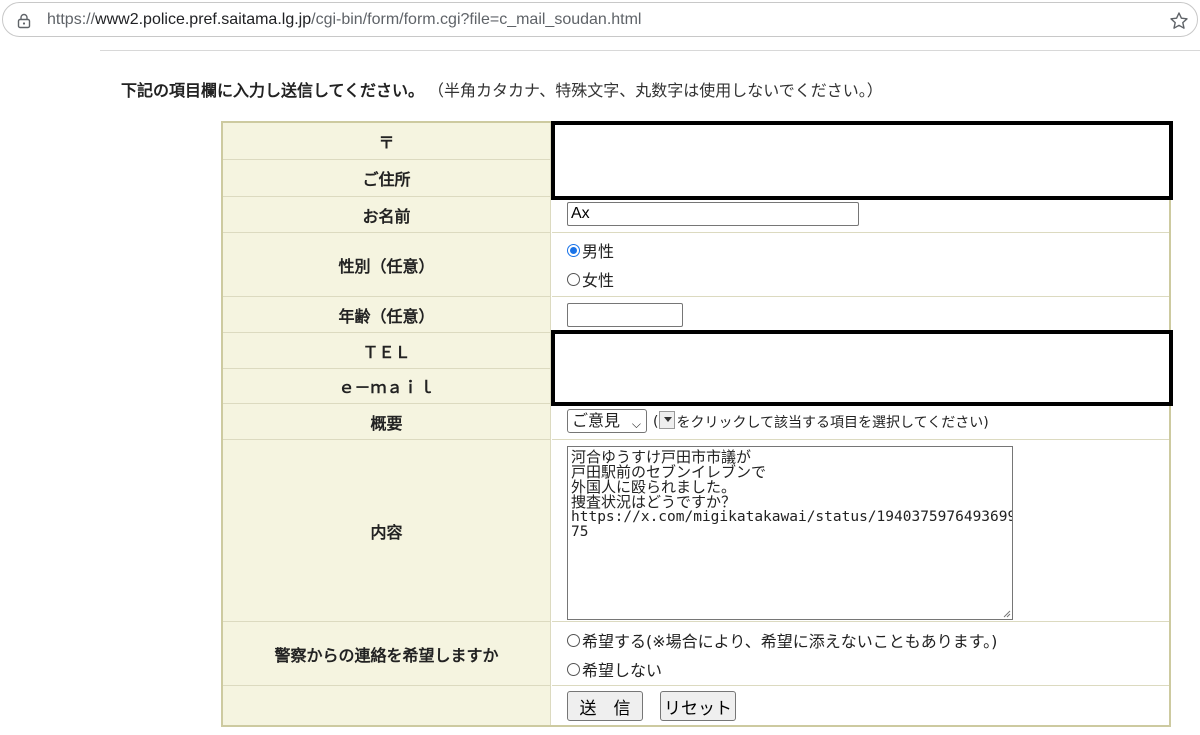 The height and width of the screenshot is (735, 1200). Describe the element at coordinates (387, 315) in the screenshot. I see `age-label: 年齢（任意）` at that location.